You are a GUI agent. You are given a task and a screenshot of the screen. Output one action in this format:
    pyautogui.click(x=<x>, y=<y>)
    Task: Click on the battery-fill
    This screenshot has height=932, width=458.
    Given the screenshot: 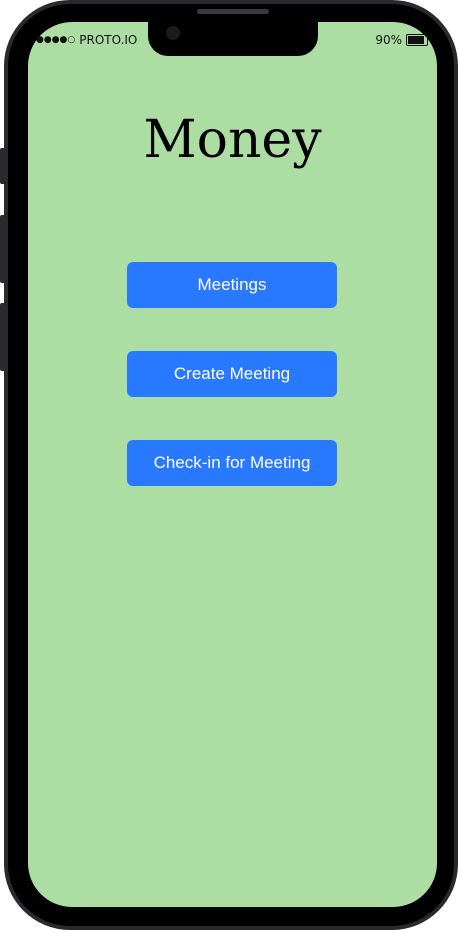 What is the action you would take?
    pyautogui.click(x=416, y=40)
    